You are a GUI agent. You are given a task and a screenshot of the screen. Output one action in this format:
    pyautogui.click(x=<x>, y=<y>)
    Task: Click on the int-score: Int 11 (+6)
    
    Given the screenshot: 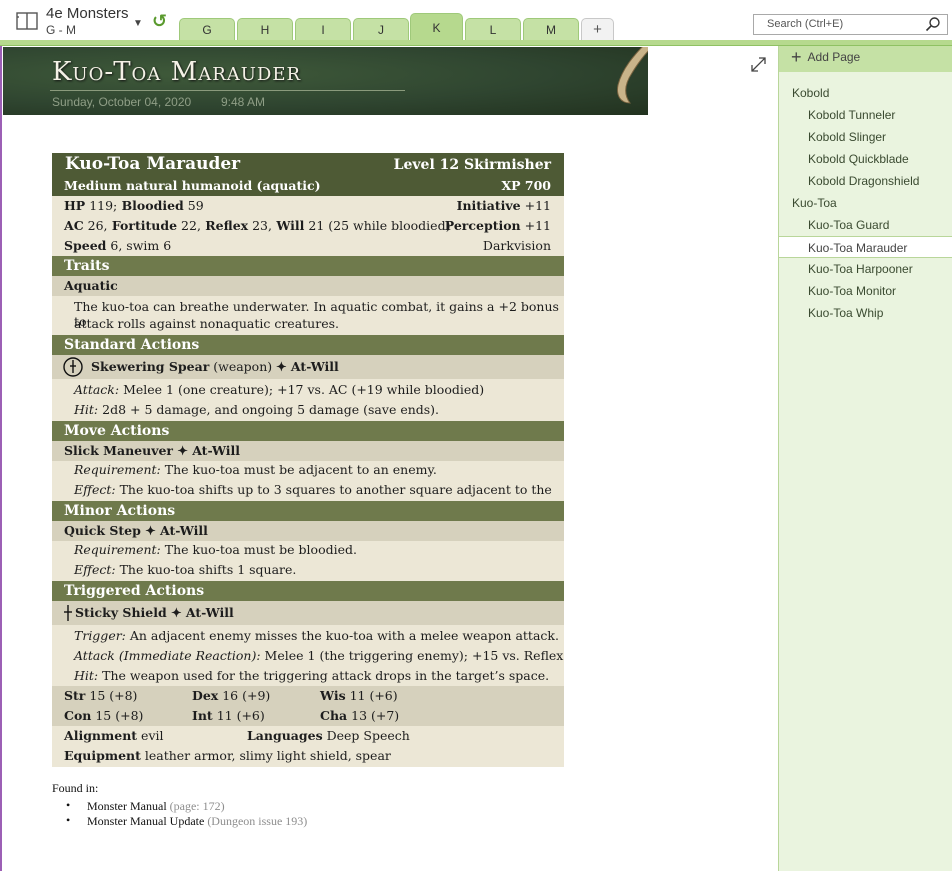 What is the action you would take?
    pyautogui.click(x=228, y=715)
    